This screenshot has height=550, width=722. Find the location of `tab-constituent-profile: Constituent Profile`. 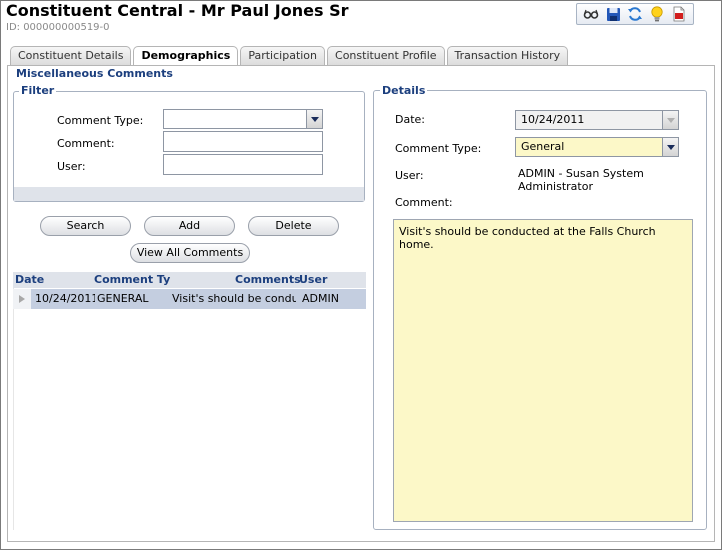

tab-constituent-profile: Constituent Profile is located at coordinates (386, 55).